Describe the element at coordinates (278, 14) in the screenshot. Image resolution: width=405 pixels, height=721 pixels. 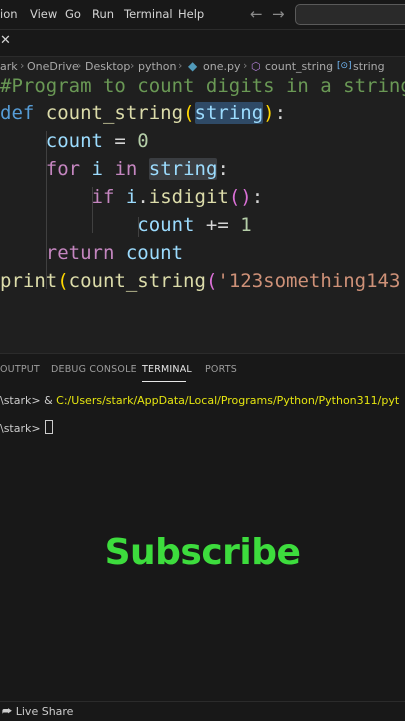
I see `forward-arrow-icon: →` at that location.